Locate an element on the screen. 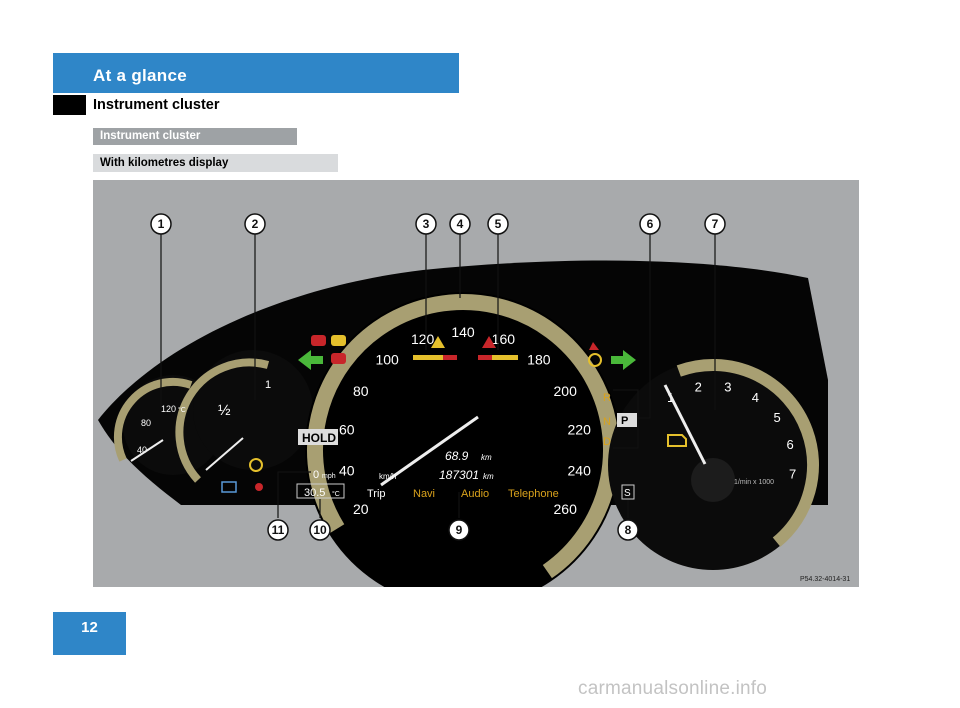 This screenshot has height=708, width=960. section-tab-marker is located at coordinates (69, 105).